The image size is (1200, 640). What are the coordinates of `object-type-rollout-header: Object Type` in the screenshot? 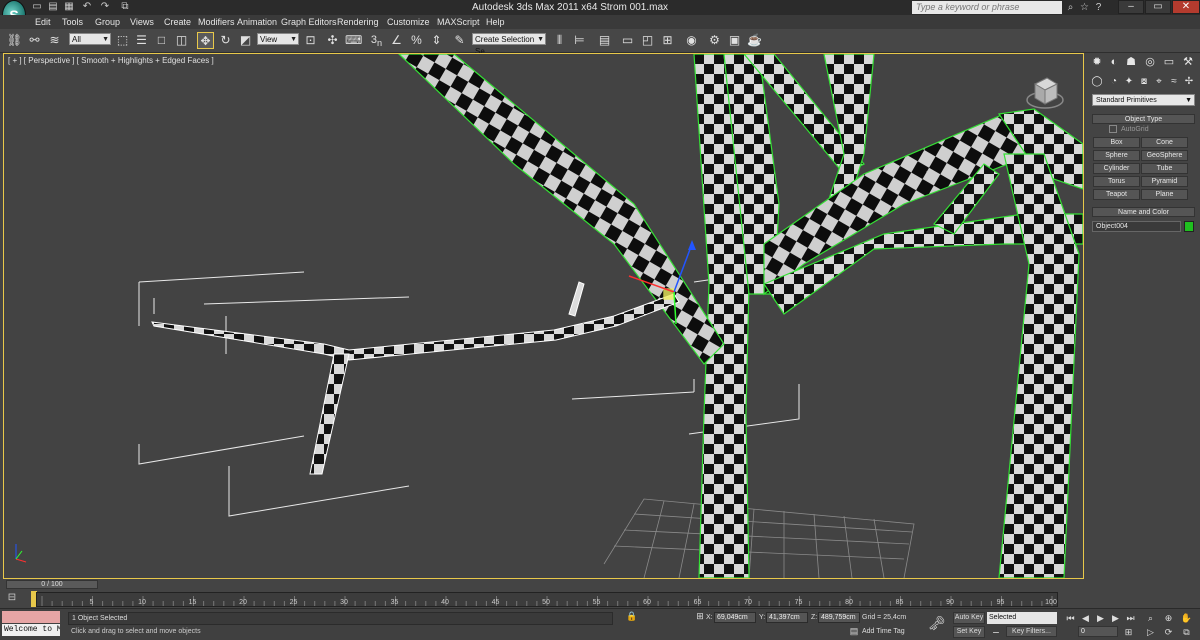 It's located at (1143, 119).